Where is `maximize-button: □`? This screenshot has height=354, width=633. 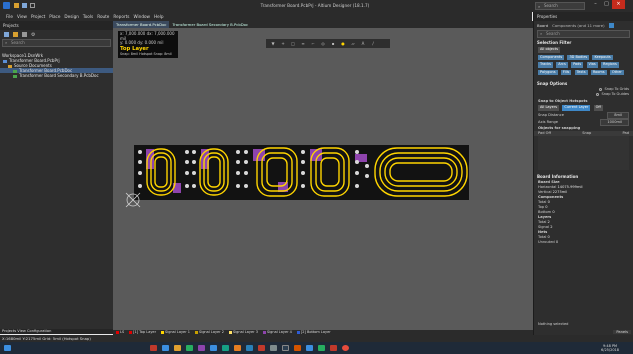 maximize-button: □ is located at coordinates (606, 4).